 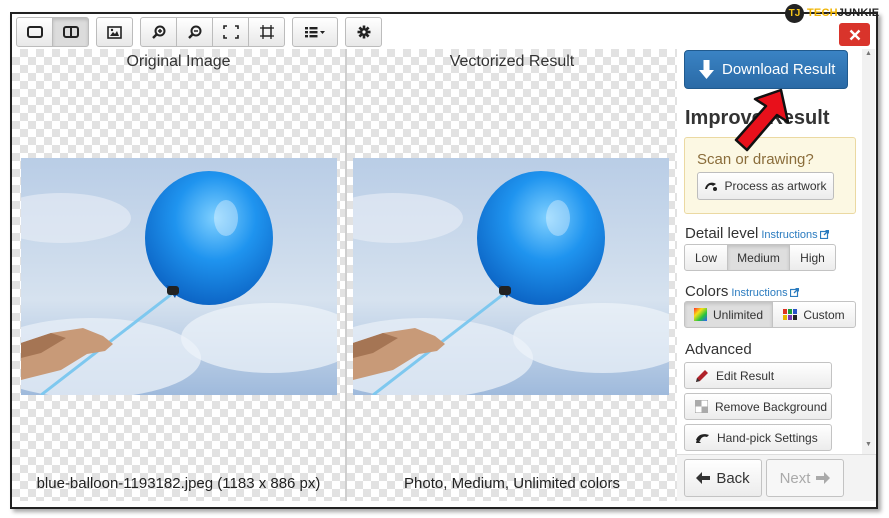 I want to click on fit-frame-button, so click(x=230, y=32).